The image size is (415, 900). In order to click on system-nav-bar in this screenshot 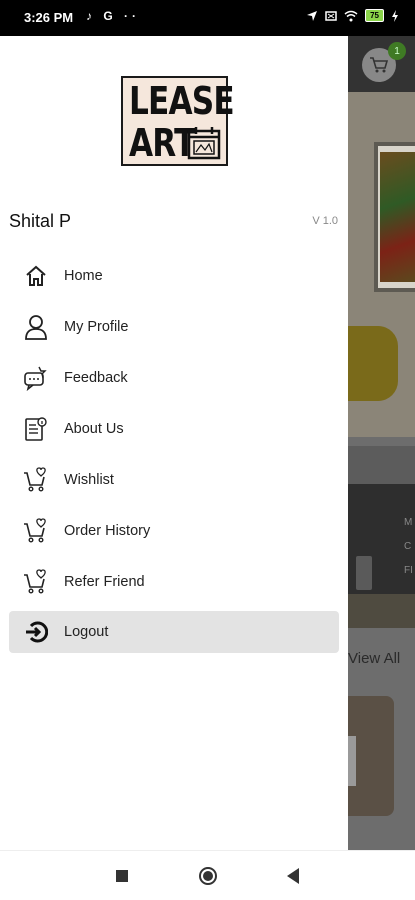, I will do `click(207, 875)`.